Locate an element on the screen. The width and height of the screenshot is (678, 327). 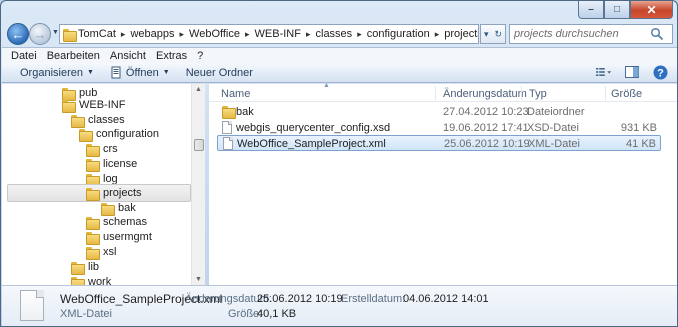
breadcrumb-projects: projects is located at coordinates (459, 34).